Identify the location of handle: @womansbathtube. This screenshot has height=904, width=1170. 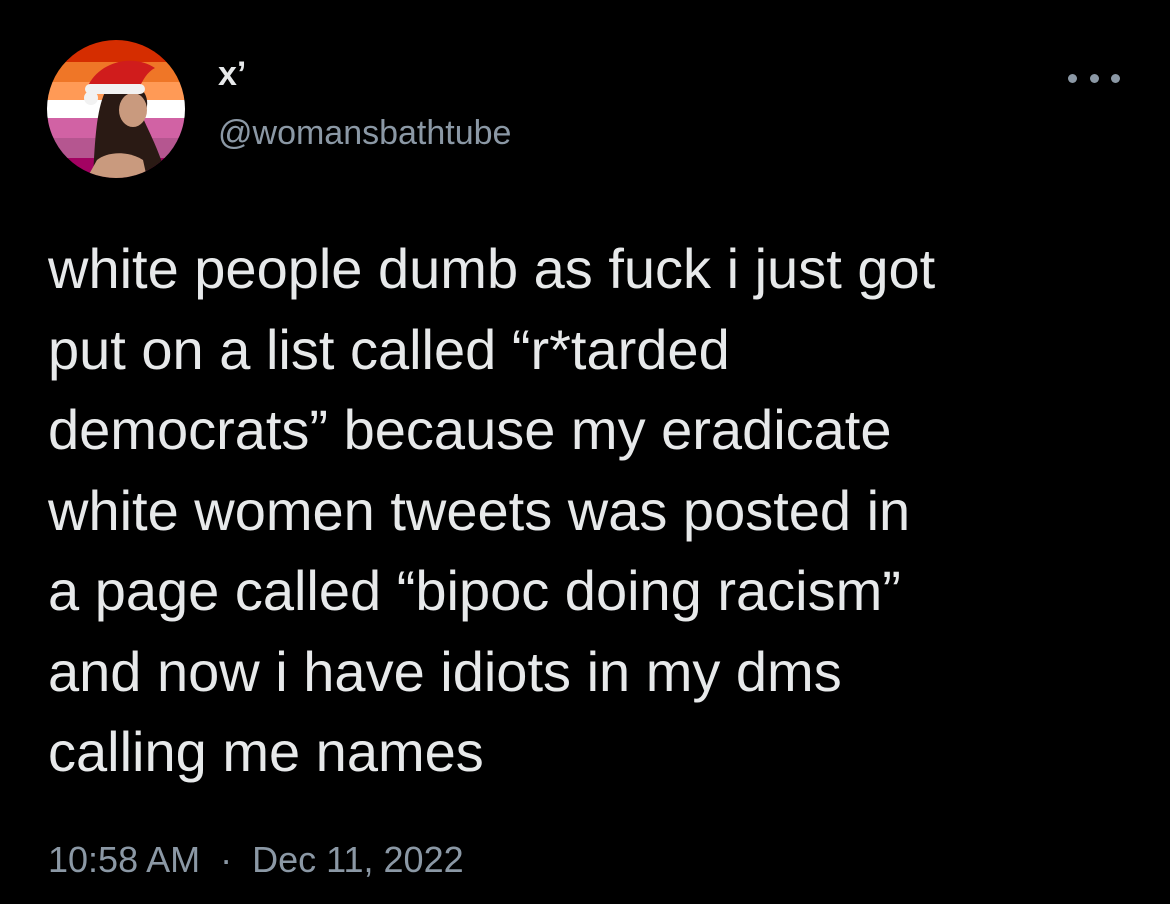
(364, 133).